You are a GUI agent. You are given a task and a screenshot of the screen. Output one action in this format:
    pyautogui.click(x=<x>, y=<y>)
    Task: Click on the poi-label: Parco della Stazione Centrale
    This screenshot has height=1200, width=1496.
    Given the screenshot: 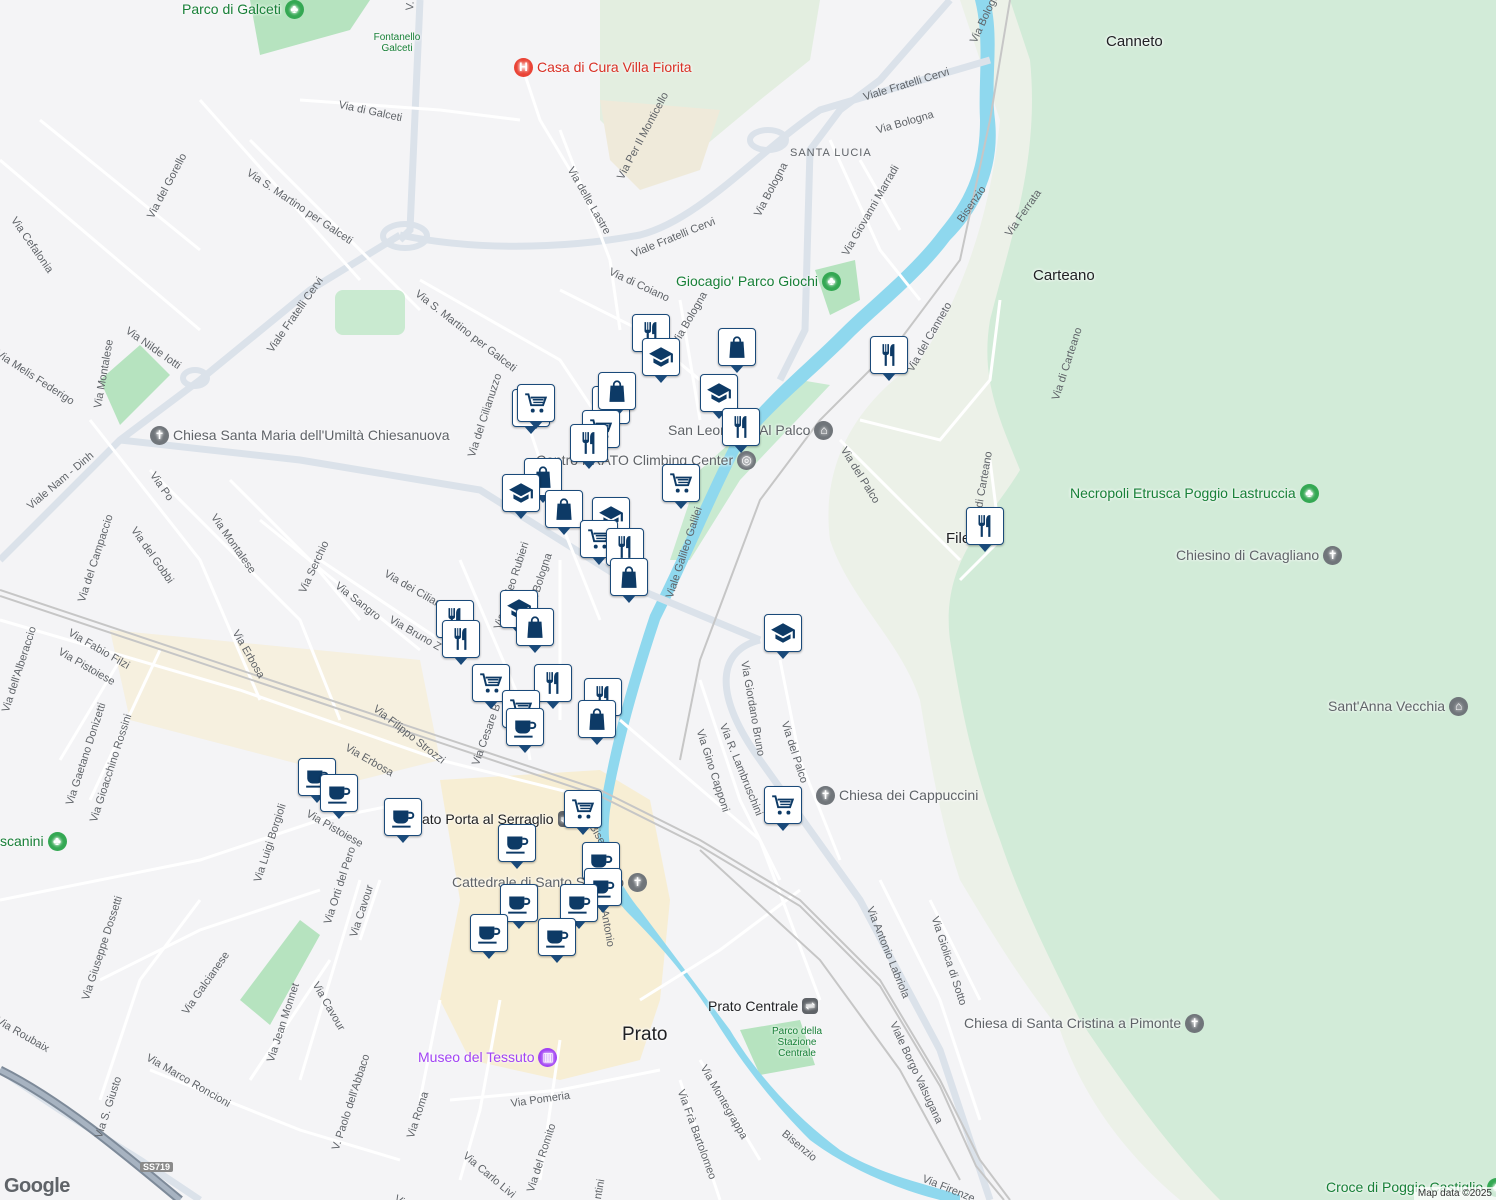 What is the action you would take?
    pyautogui.click(x=797, y=1042)
    